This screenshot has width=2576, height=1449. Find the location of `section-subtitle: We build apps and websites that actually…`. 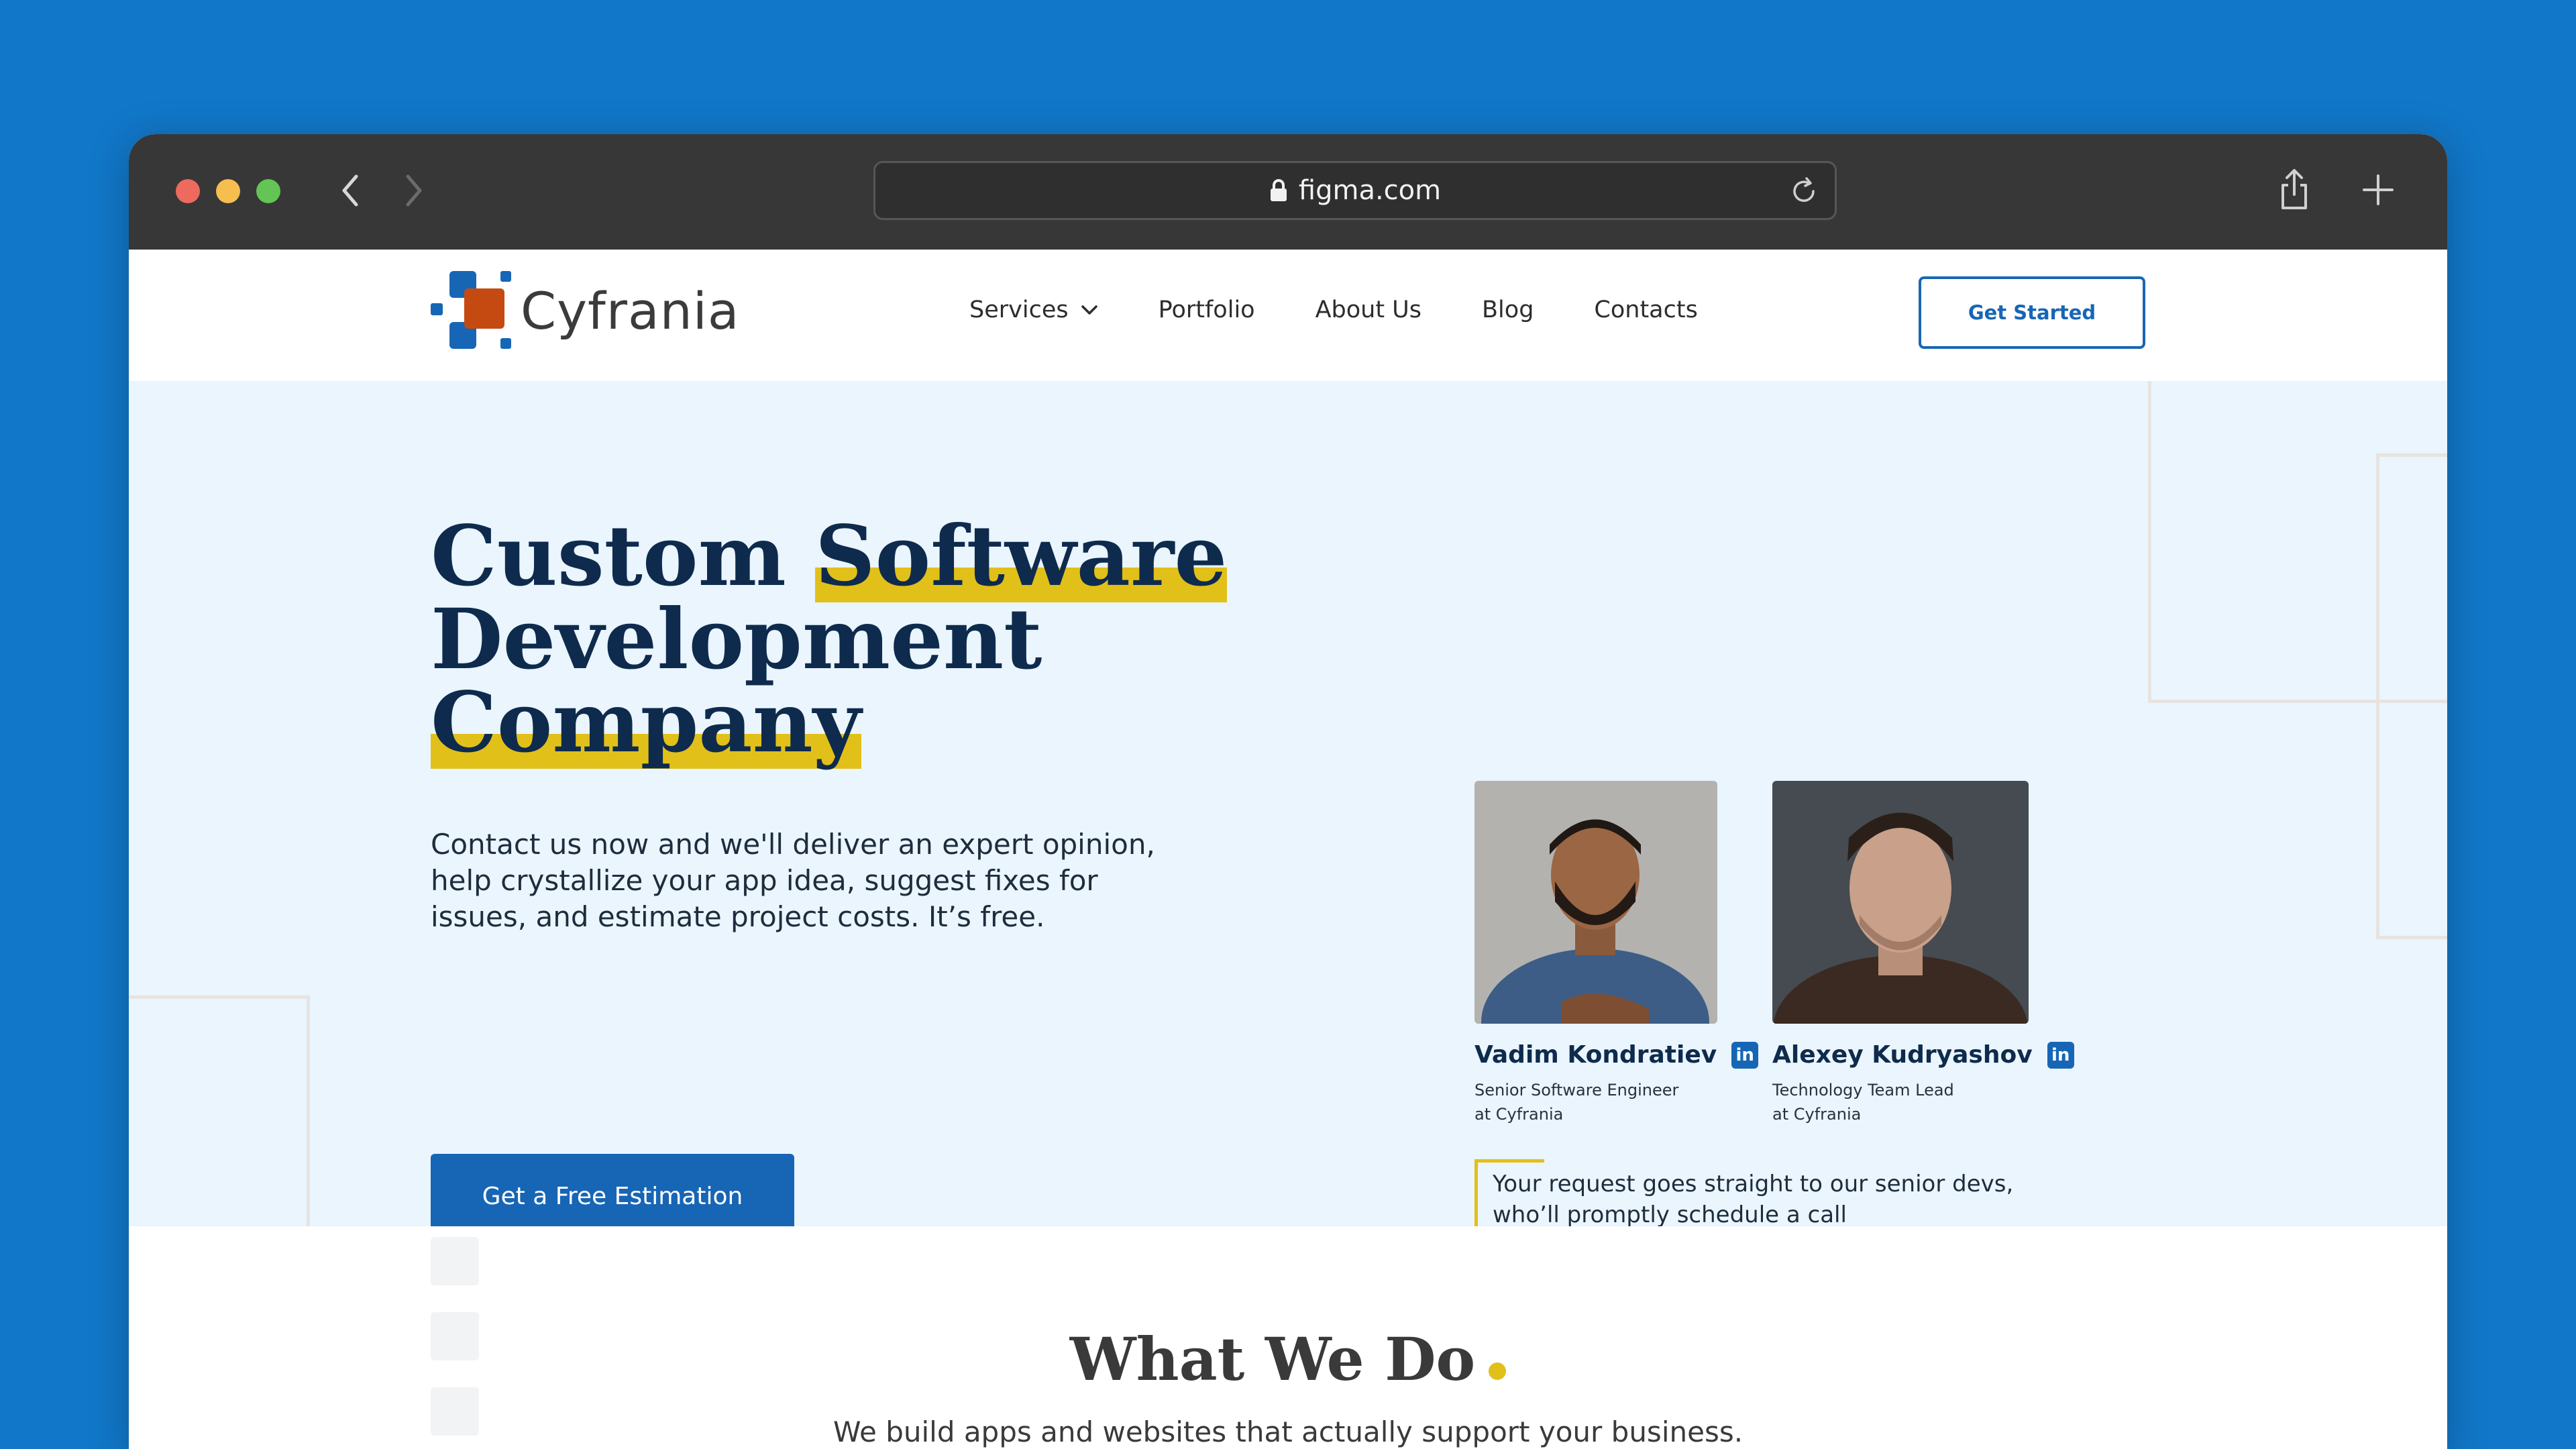

section-subtitle: We build apps and websites that actually… is located at coordinates (1288, 1431).